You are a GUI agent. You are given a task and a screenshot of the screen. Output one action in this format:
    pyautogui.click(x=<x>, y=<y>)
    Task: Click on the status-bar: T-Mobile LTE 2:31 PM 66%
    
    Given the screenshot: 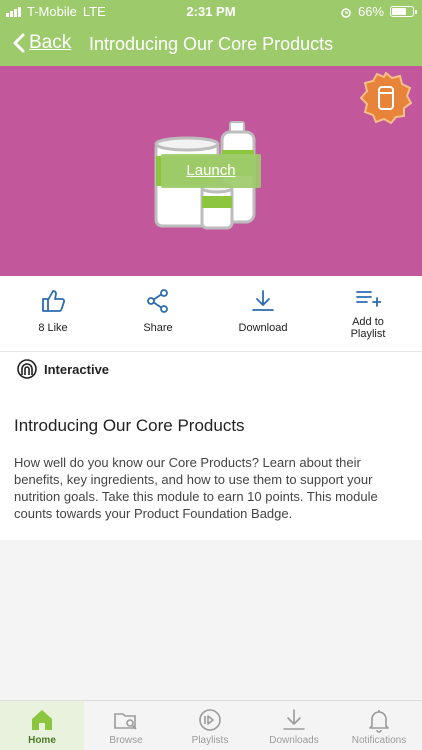 What is the action you would take?
    pyautogui.click(x=211, y=11)
    